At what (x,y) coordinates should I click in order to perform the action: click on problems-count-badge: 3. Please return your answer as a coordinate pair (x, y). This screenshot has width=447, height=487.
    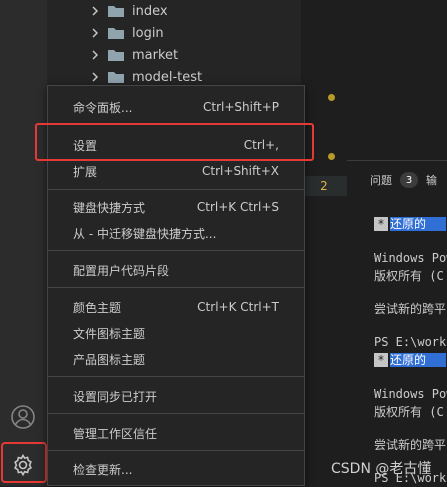
    Looking at the image, I should click on (409, 180).